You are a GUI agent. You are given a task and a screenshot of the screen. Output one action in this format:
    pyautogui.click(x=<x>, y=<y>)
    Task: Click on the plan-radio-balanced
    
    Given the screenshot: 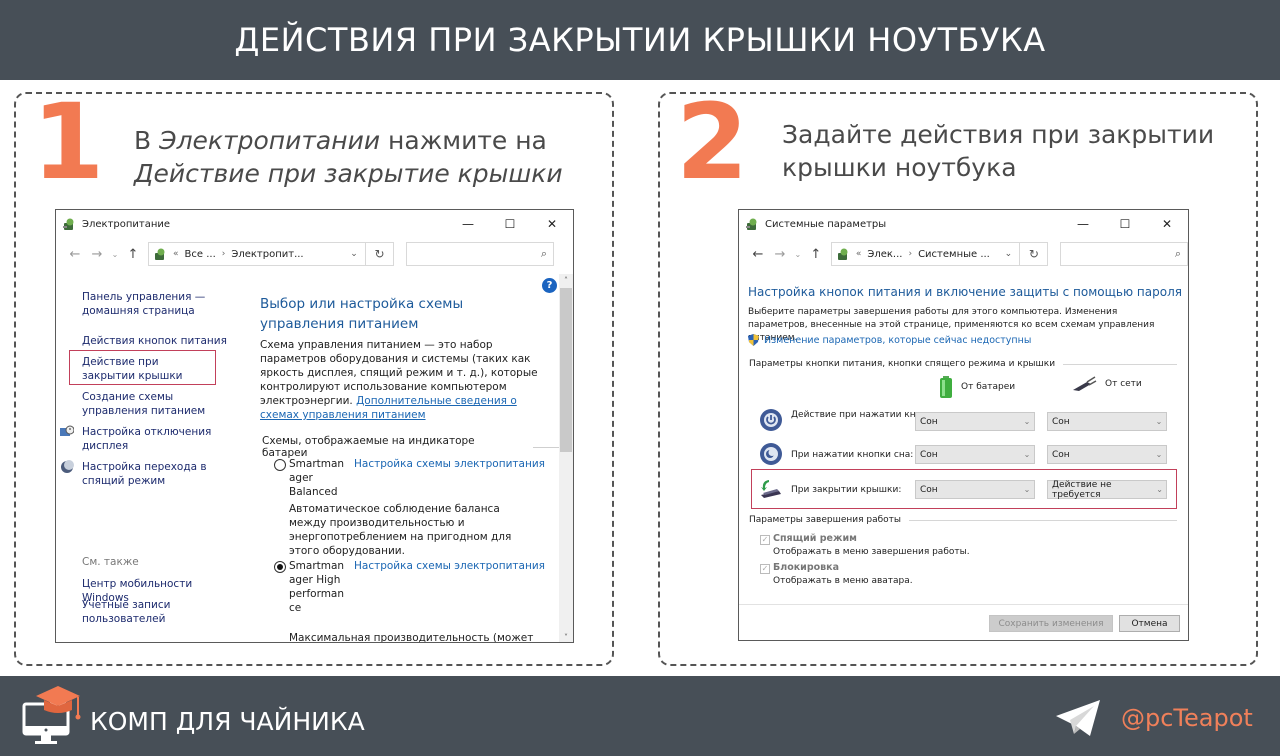 What is the action you would take?
    pyautogui.click(x=280, y=465)
    